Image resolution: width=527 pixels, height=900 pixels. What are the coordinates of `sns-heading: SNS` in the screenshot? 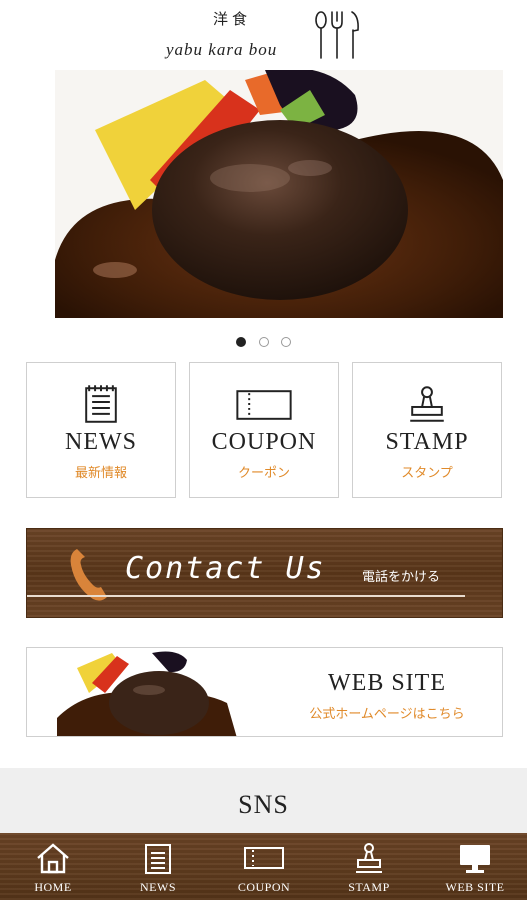 It's located at (263, 804).